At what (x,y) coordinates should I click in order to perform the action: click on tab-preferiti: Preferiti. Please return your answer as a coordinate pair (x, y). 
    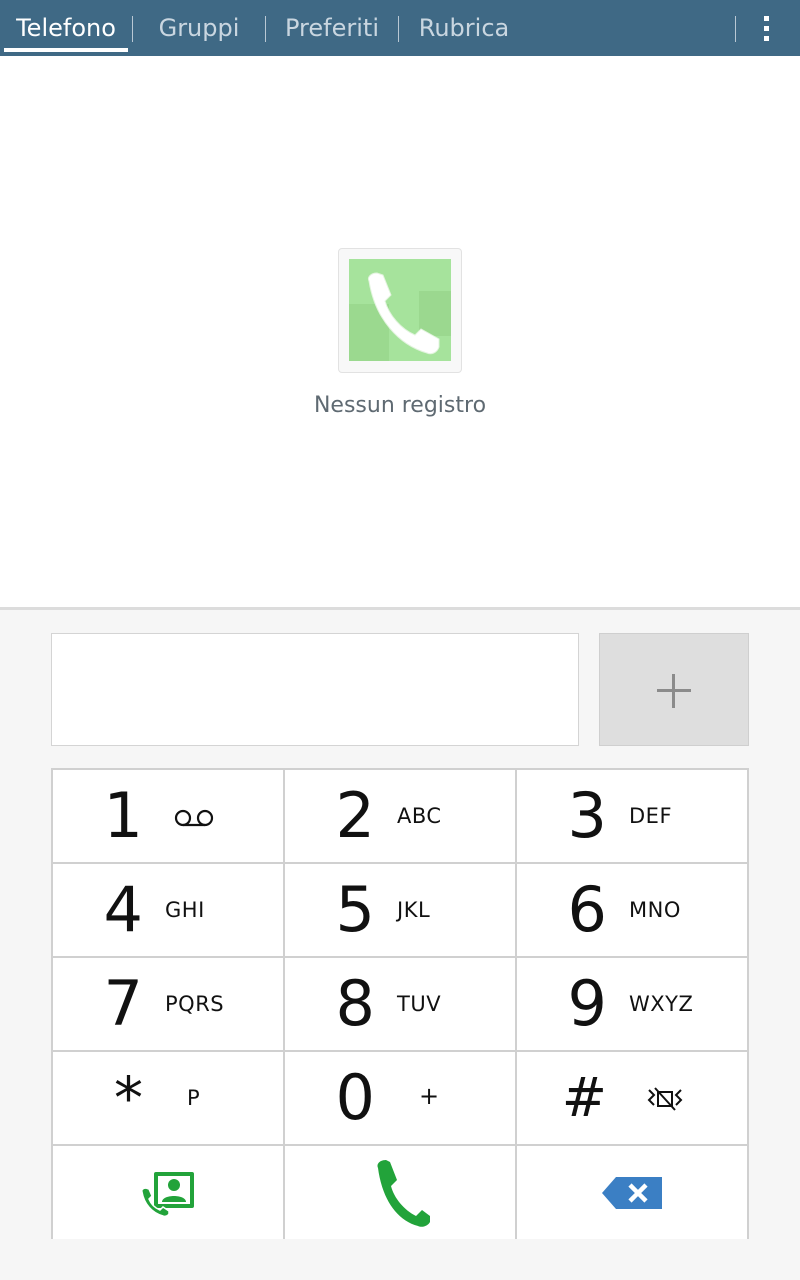
    Looking at the image, I should click on (332, 28).